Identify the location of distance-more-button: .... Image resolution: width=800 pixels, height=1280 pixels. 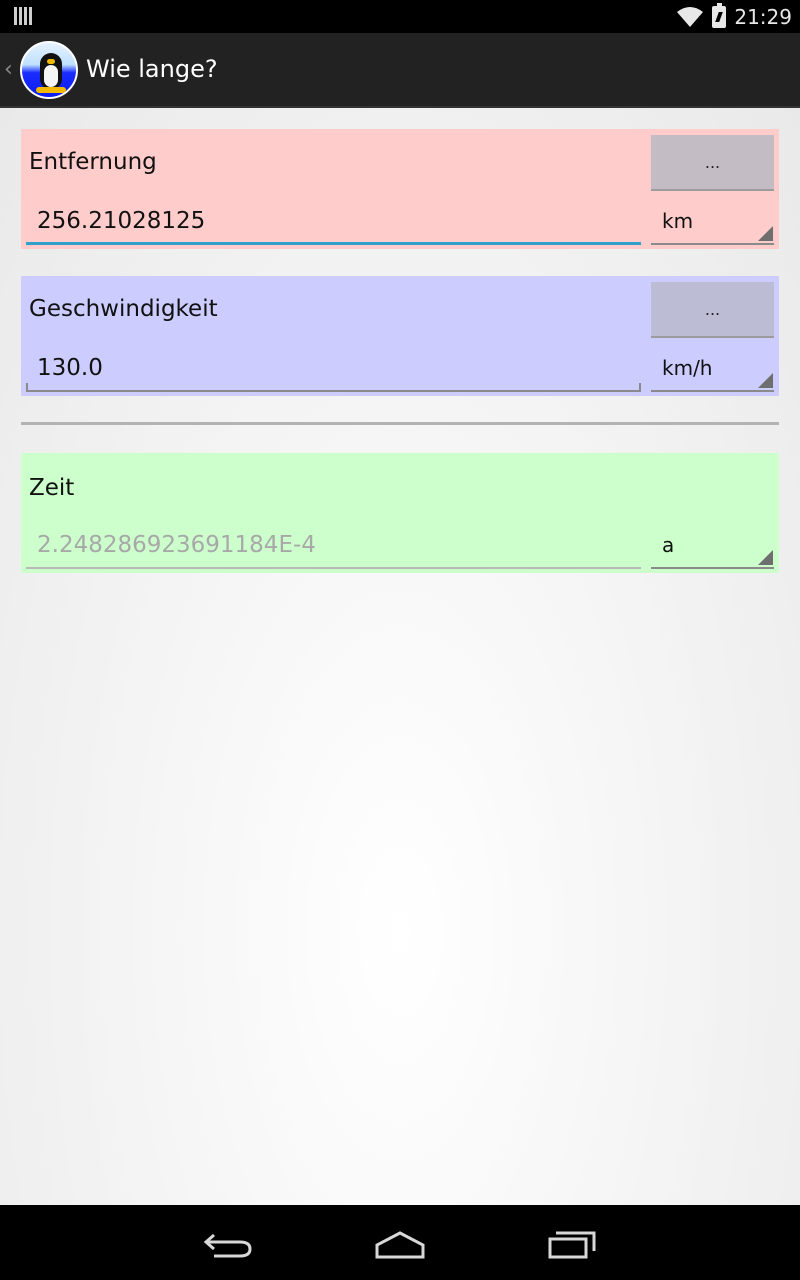
(712, 163).